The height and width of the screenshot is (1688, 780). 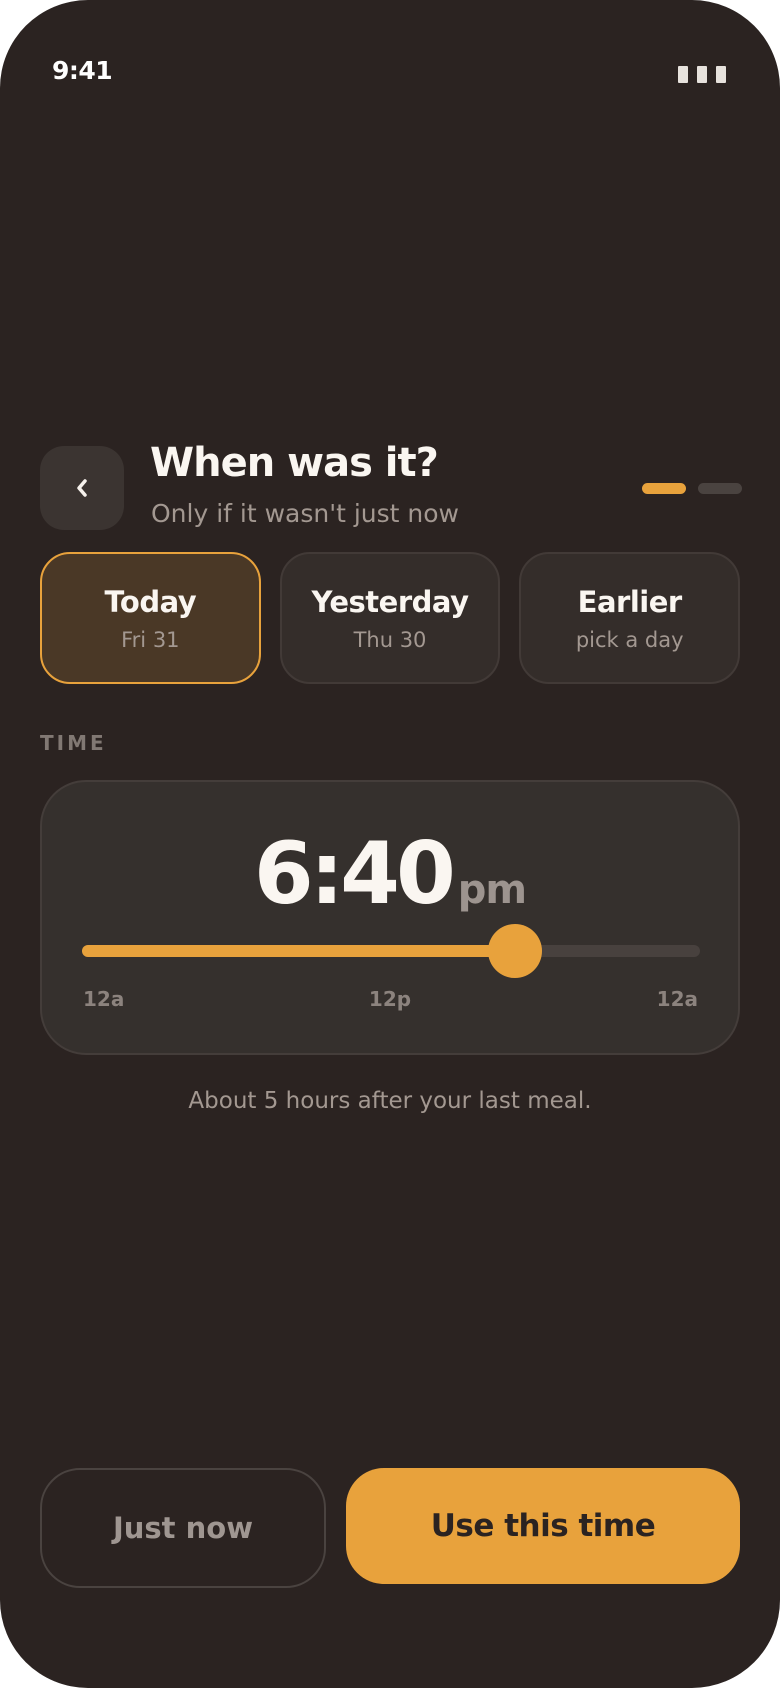 I want to click on chevron-left-icon, so click(x=82, y=488).